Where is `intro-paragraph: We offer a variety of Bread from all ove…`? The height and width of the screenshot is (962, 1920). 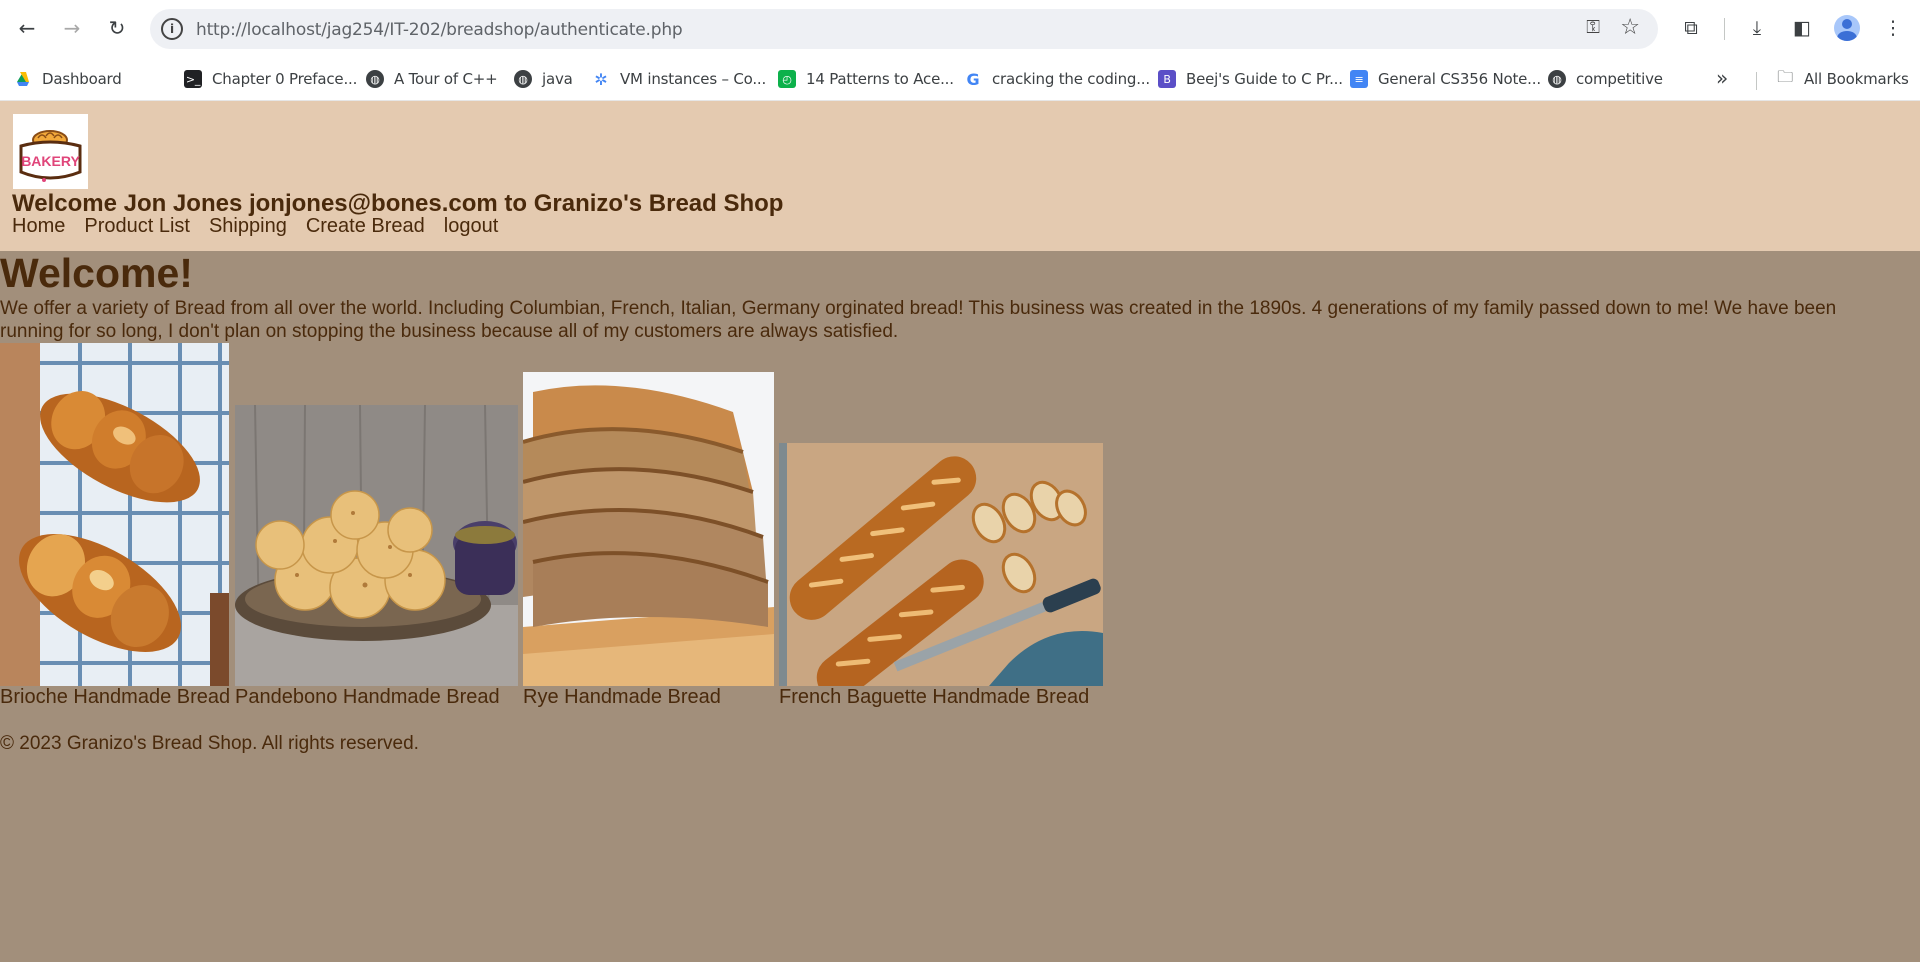
intro-paragraph: We offer a variety of Bread from all ove… is located at coordinates (918, 320).